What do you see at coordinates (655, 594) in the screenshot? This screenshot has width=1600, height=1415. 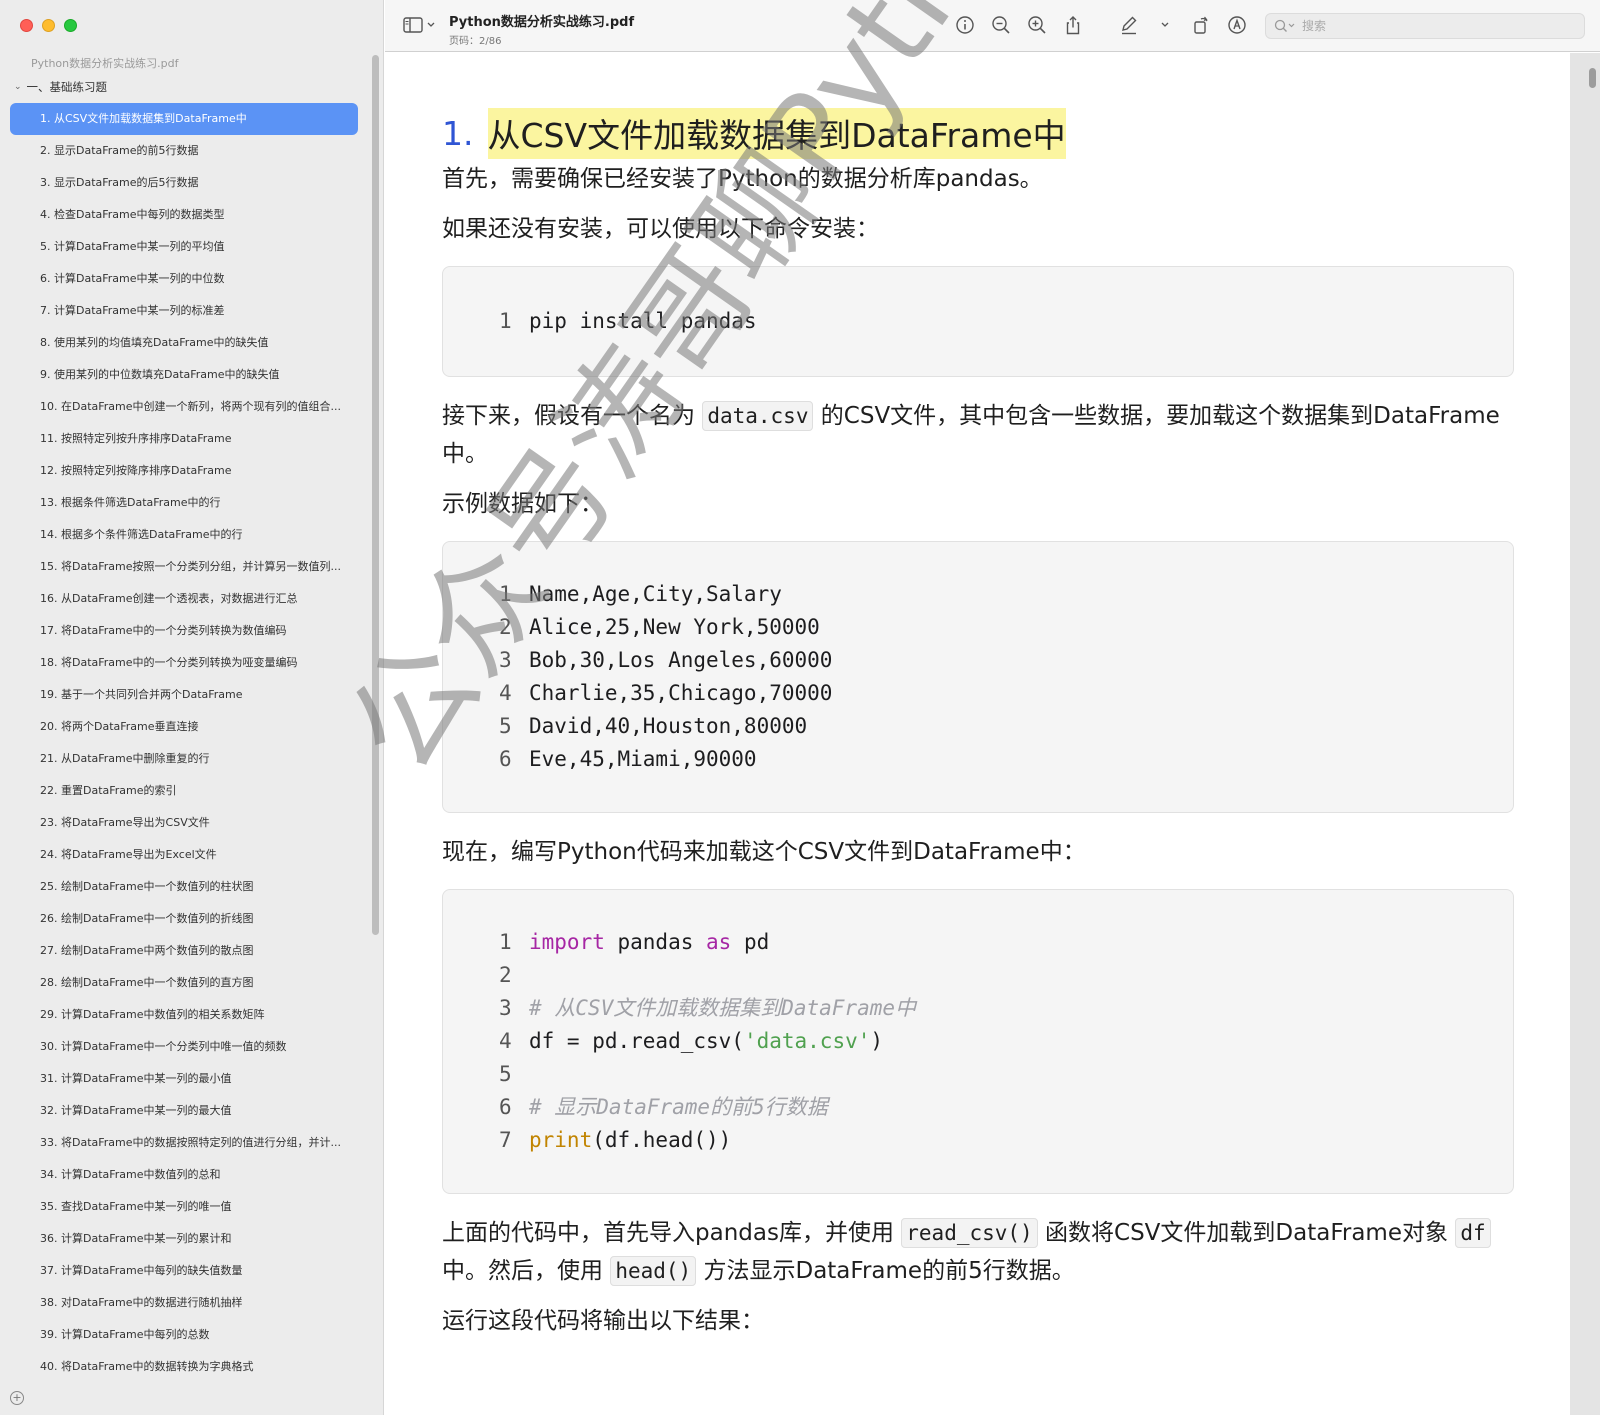 I see `code-text: Name,Age,City,Salary` at bounding box center [655, 594].